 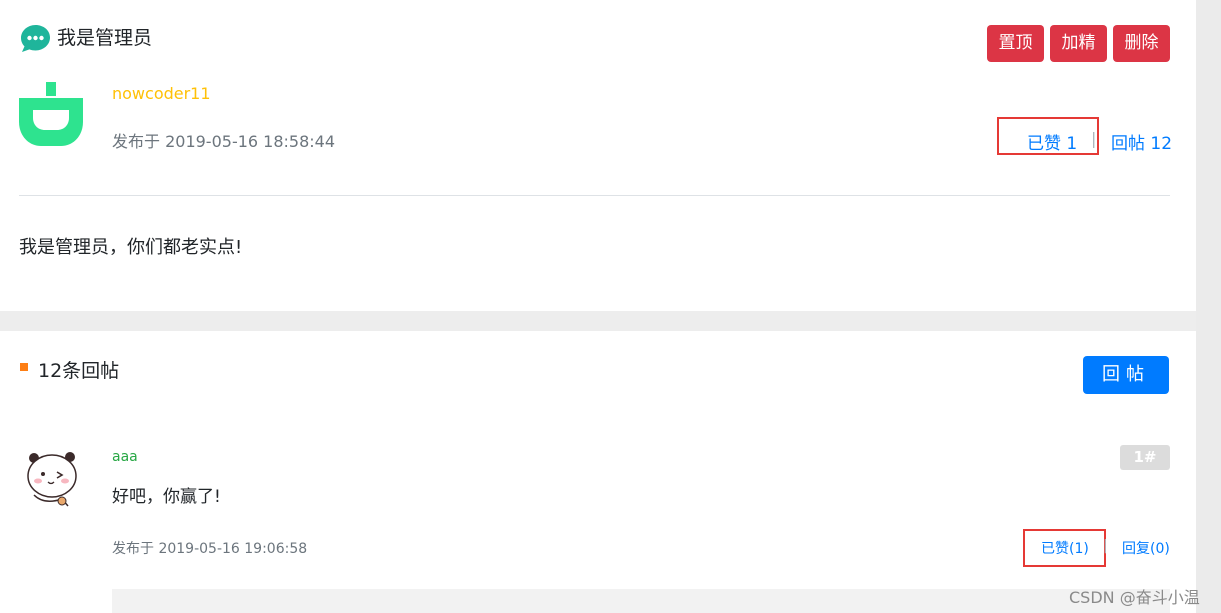 What do you see at coordinates (598, 321) in the screenshot?
I see `section-gap` at bounding box center [598, 321].